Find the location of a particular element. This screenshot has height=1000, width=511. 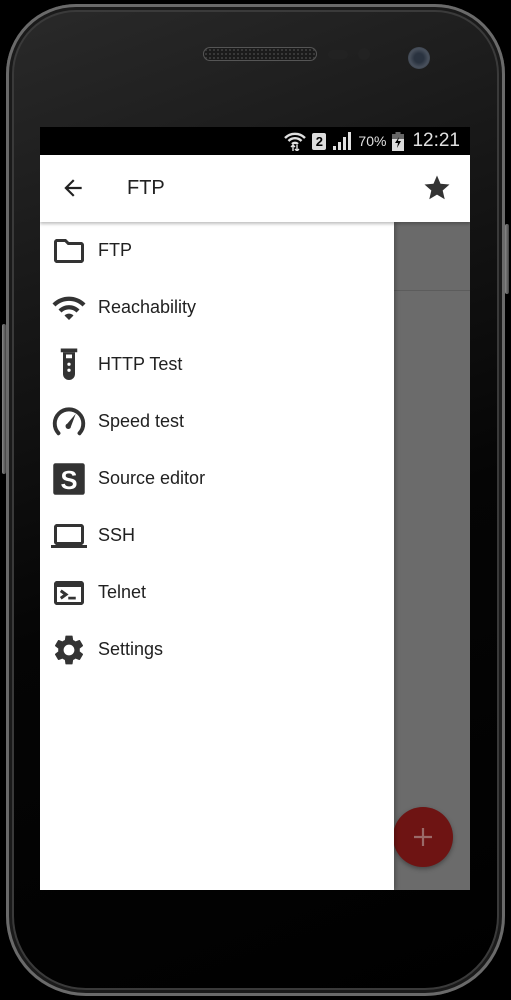

light-sensor is located at coordinates (364, 54).